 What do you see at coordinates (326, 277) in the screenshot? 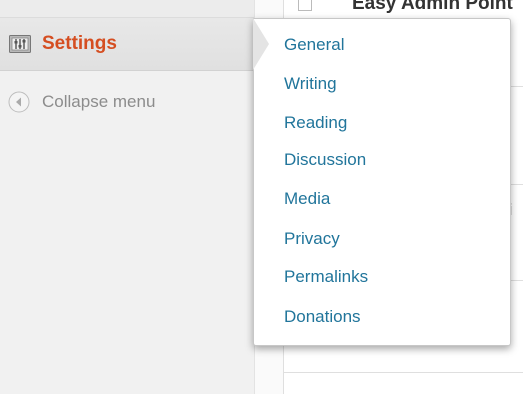
I see `submenu-item-permalinks: Permalinks` at bounding box center [326, 277].